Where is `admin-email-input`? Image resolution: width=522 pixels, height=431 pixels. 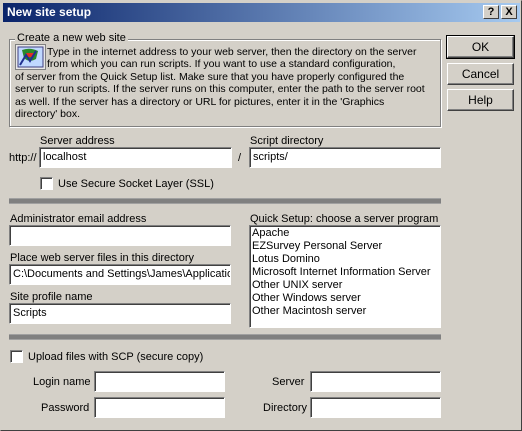
admin-email-input is located at coordinates (120, 235).